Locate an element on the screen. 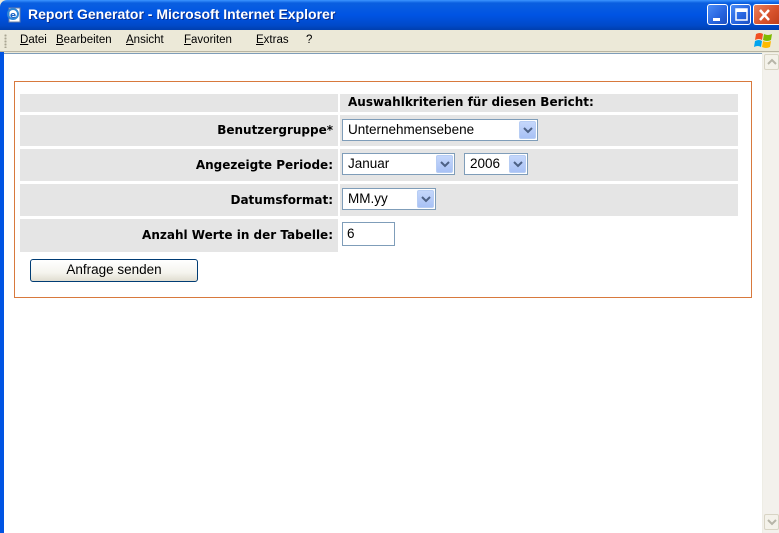 Image resolution: width=779 pixels, height=533 pixels. header-spacer is located at coordinates (179, 103).